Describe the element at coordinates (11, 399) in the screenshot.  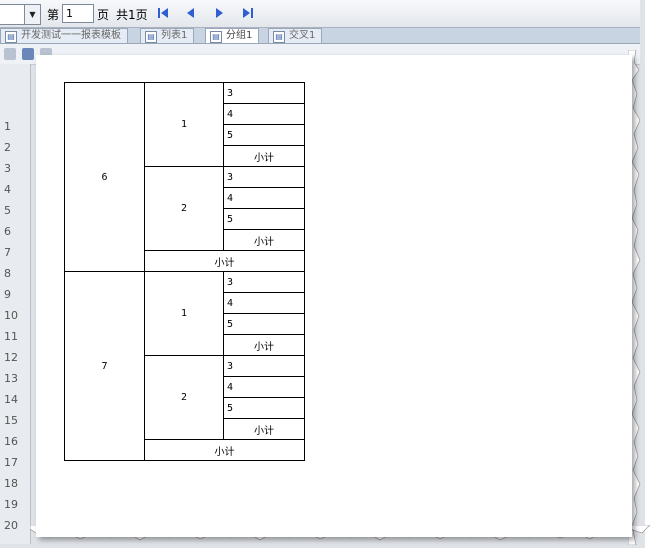
I see `row-number: 14` at that location.